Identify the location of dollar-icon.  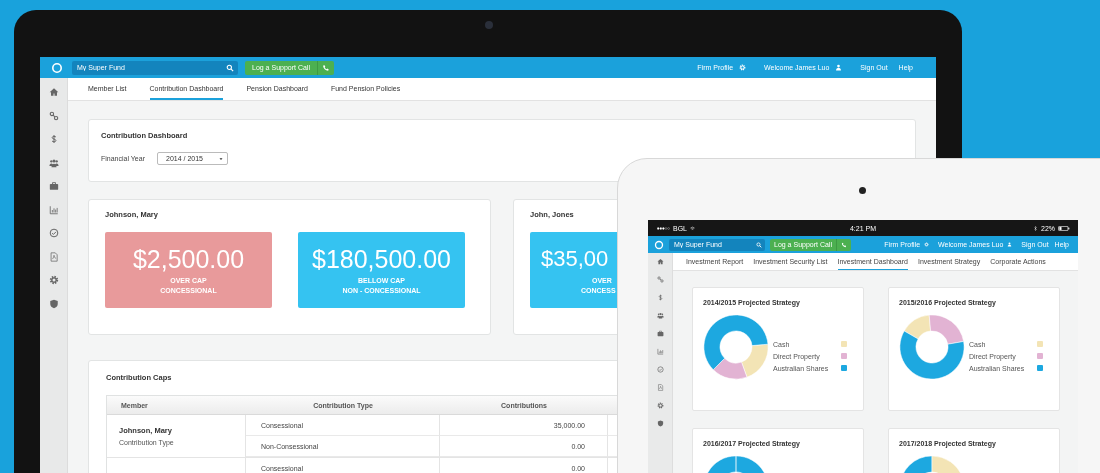
(660, 297).